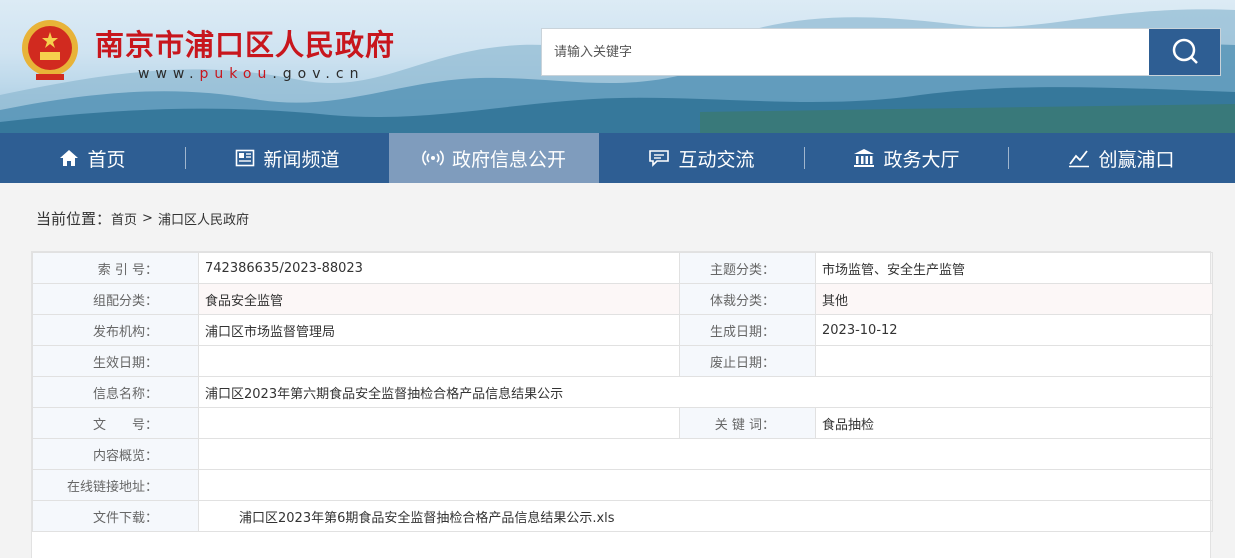 The width and height of the screenshot is (1235, 558). I want to click on site-url-suffix: .gov.cn, so click(318, 74).